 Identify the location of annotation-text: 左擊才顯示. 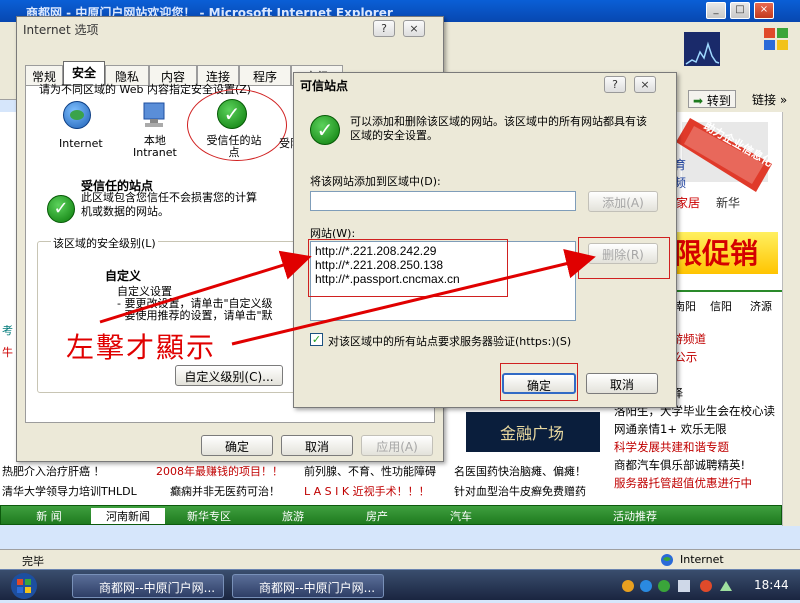
(141, 347).